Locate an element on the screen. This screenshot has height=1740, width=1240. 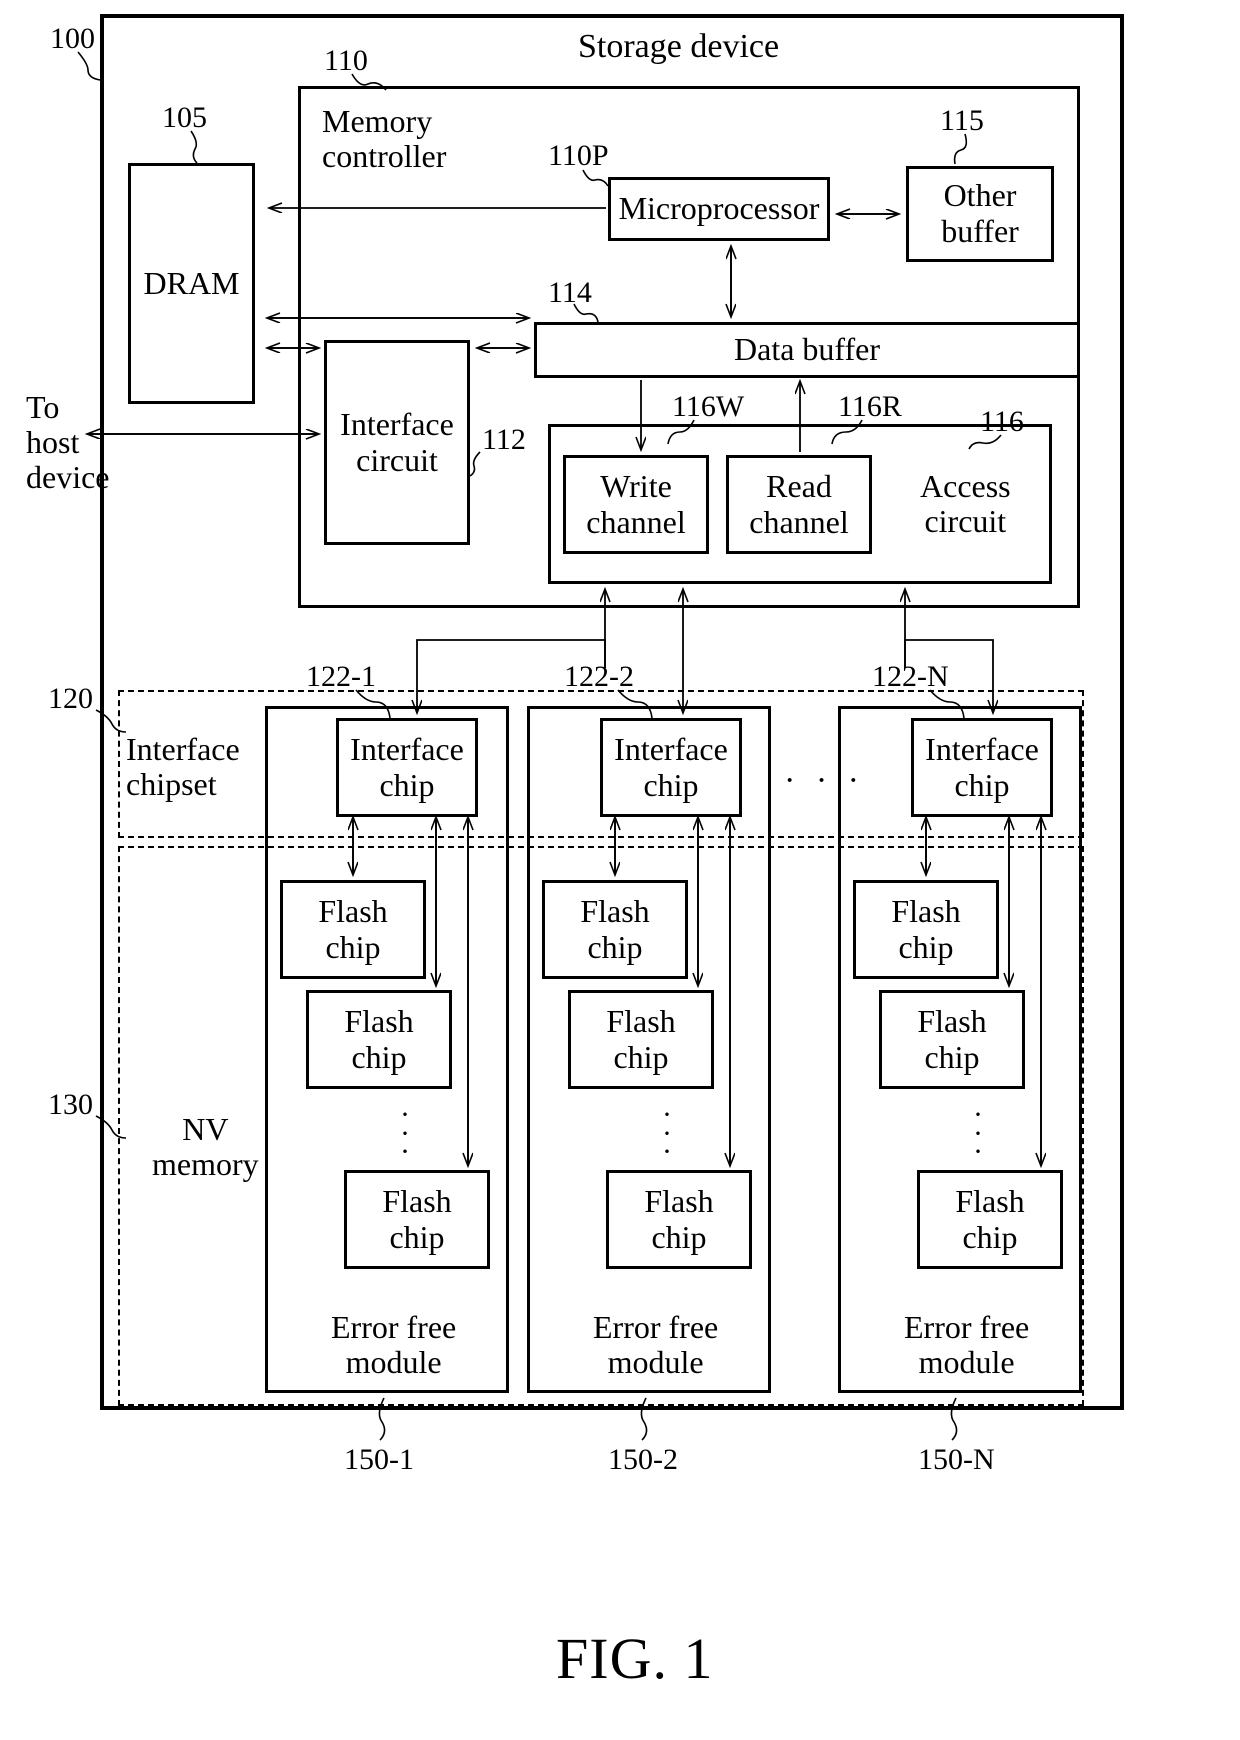
flash-chip-1-2: Flash chip is located at coordinates (379, 1039).